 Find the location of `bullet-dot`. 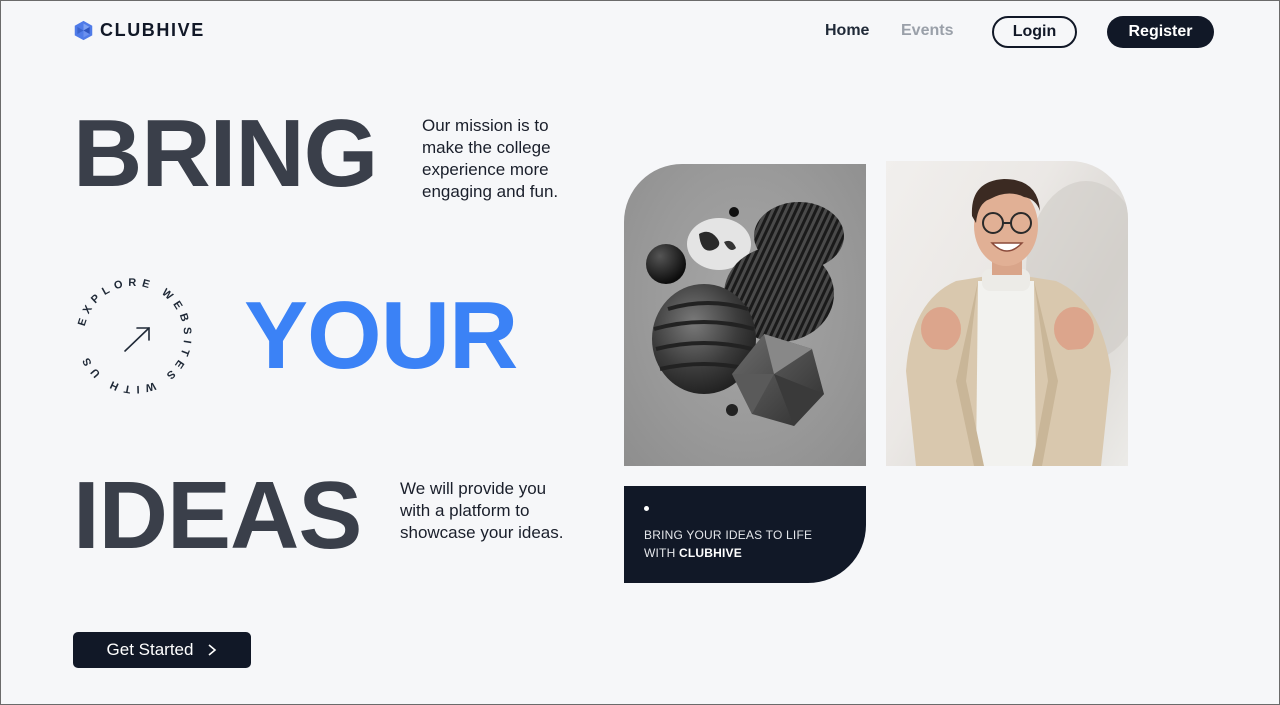

bullet-dot is located at coordinates (646, 508).